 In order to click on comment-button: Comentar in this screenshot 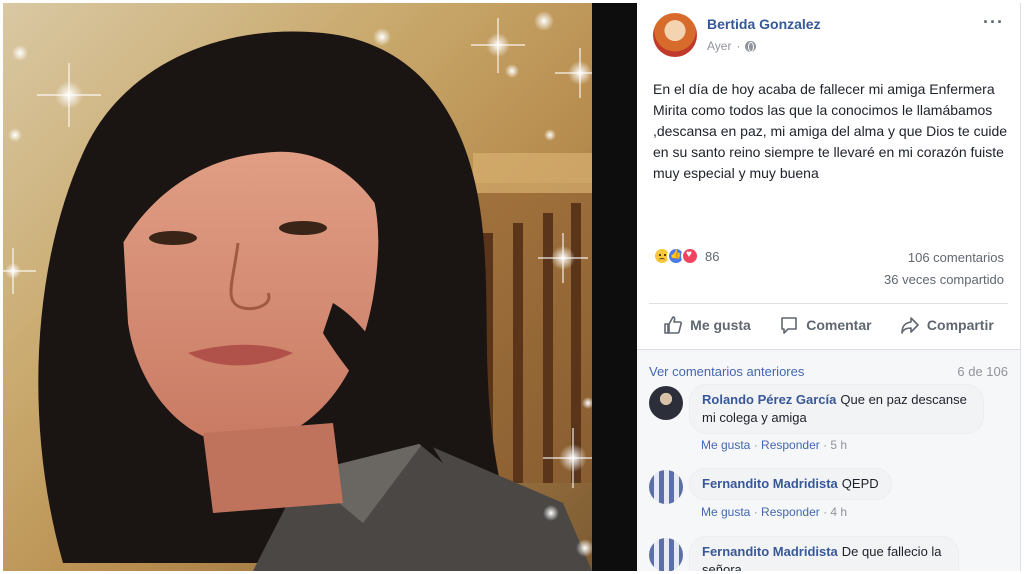, I will do `click(825, 325)`.